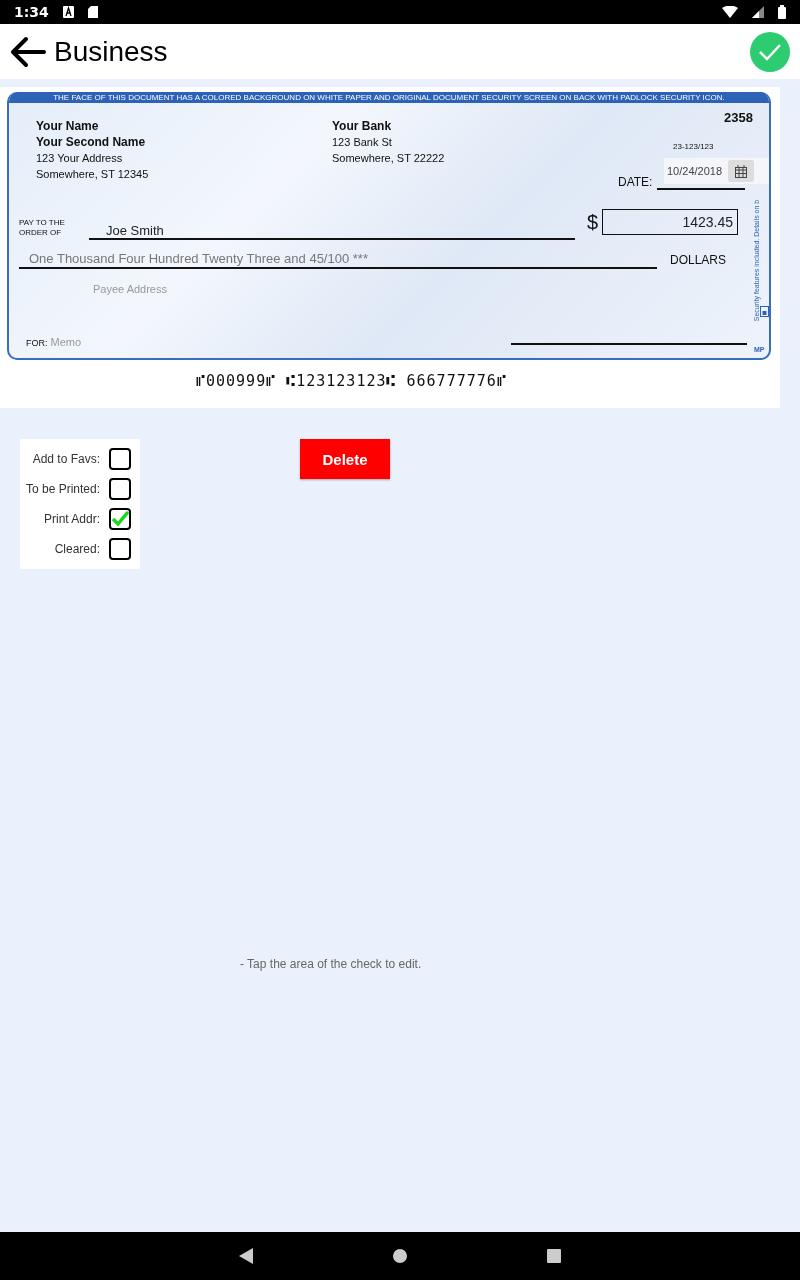 Image resolution: width=800 pixels, height=1280 pixels. Describe the element at coordinates (31, 12) in the screenshot. I see `status-time: 1:34` at that location.